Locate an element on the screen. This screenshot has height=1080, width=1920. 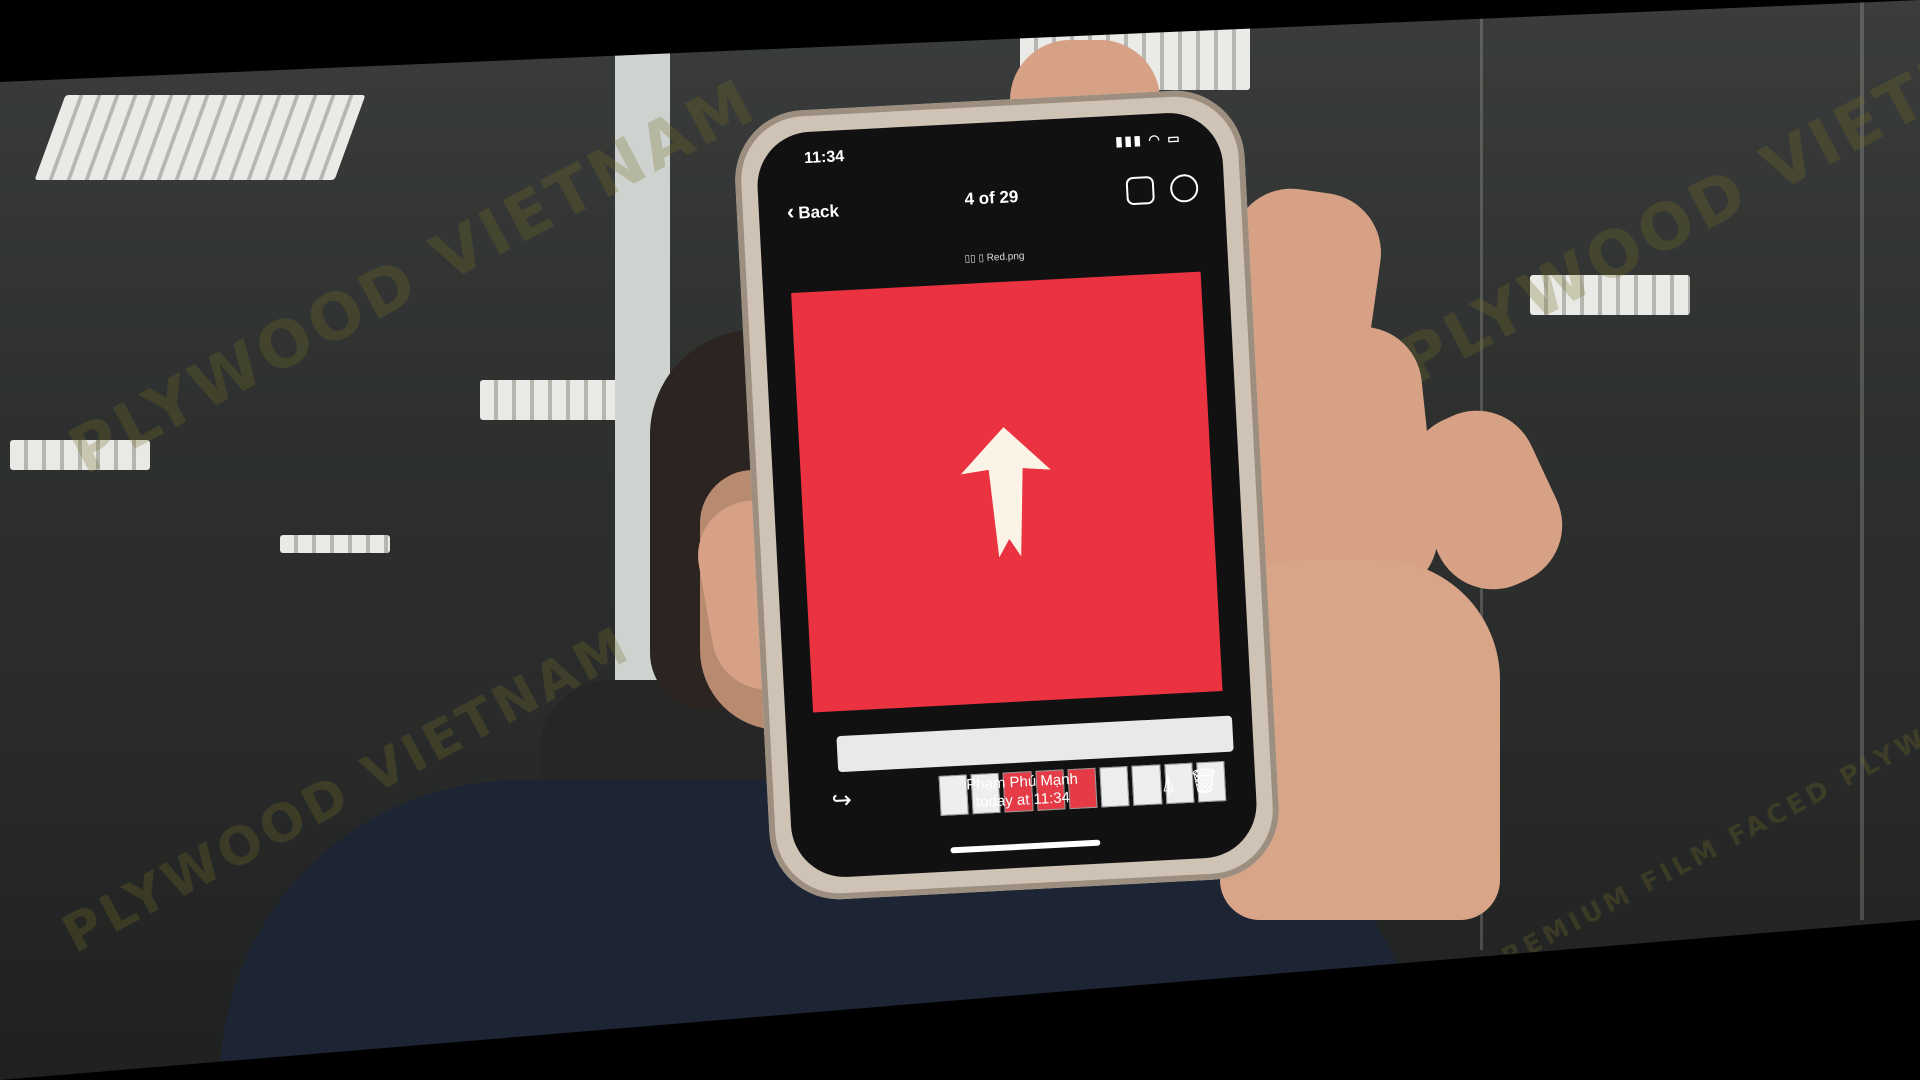
displayed-image is located at coordinates (1007, 492).